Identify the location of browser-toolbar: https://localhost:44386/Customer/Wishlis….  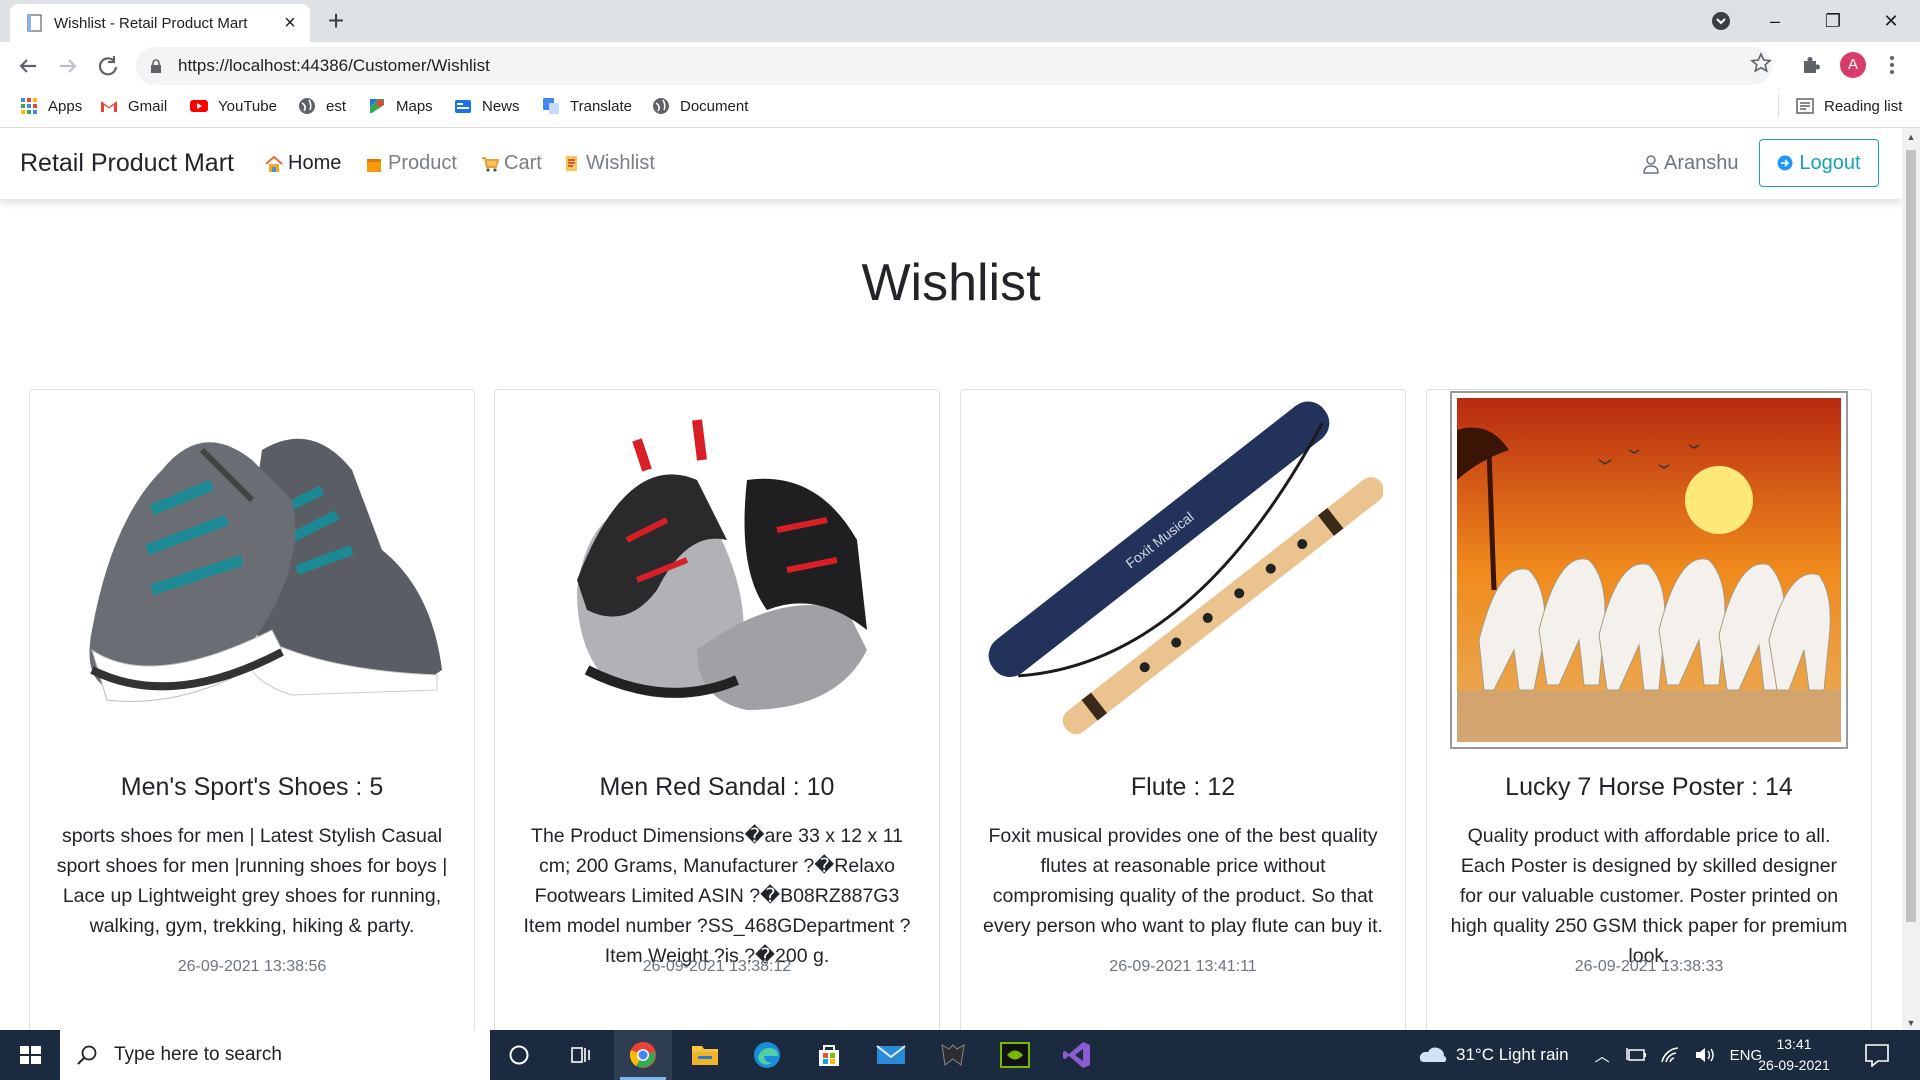
(960, 66).